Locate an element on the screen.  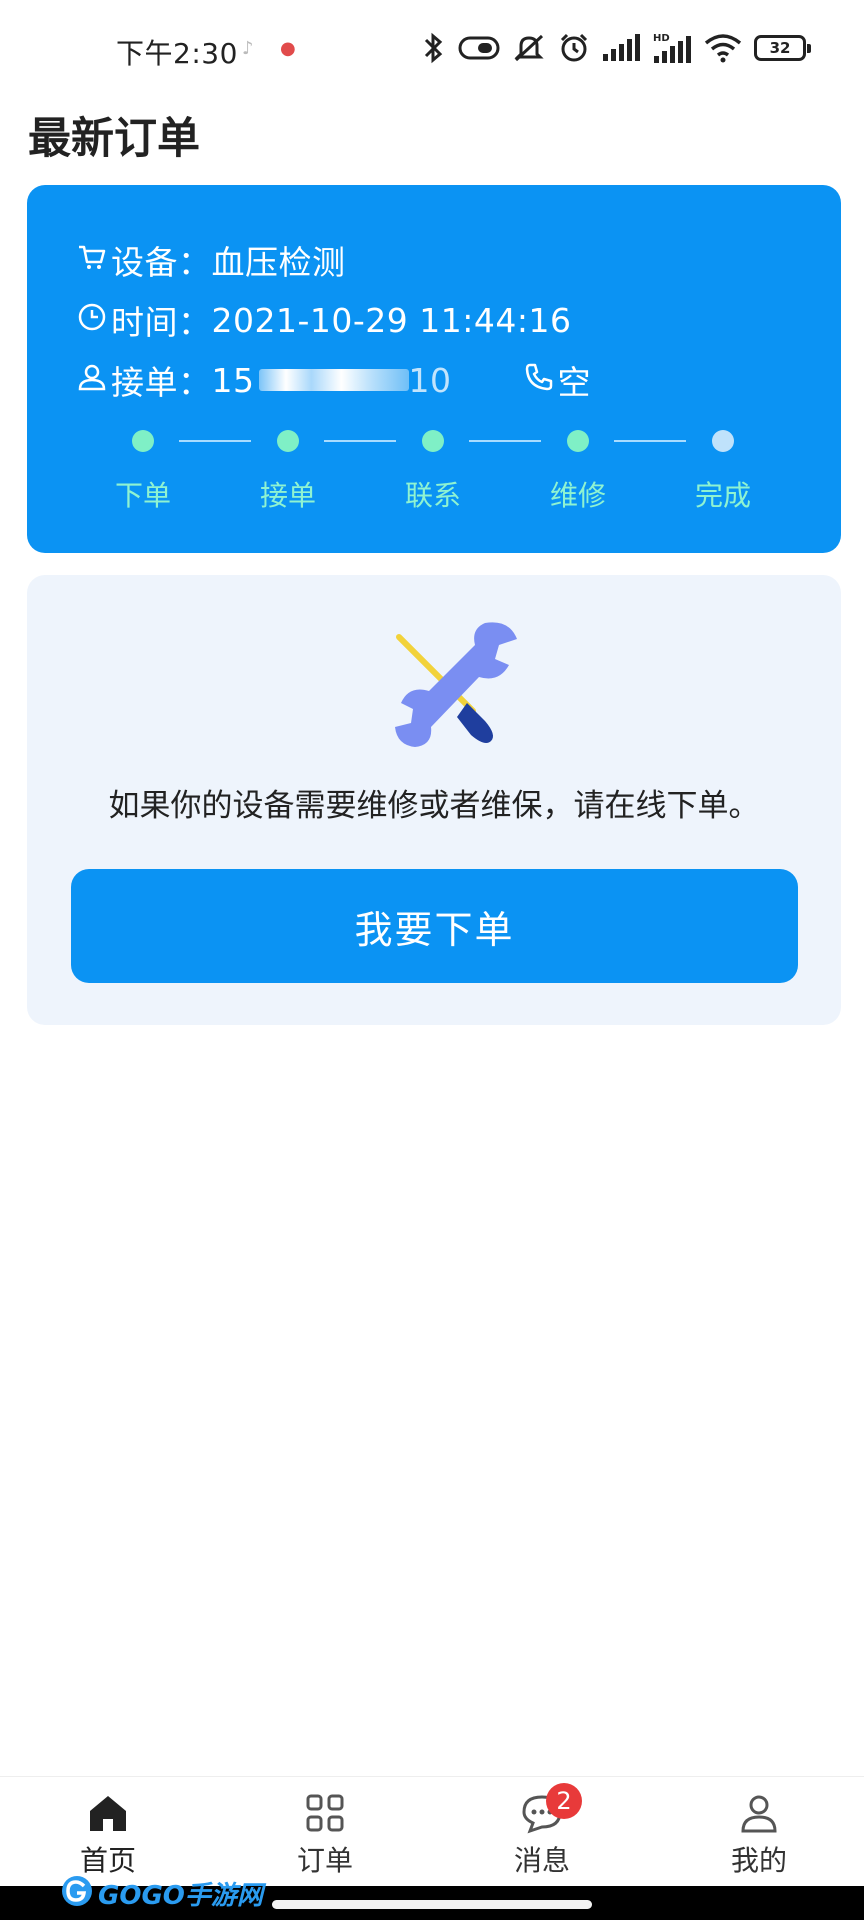
taker-prefix: 15 is located at coordinates (233, 380).